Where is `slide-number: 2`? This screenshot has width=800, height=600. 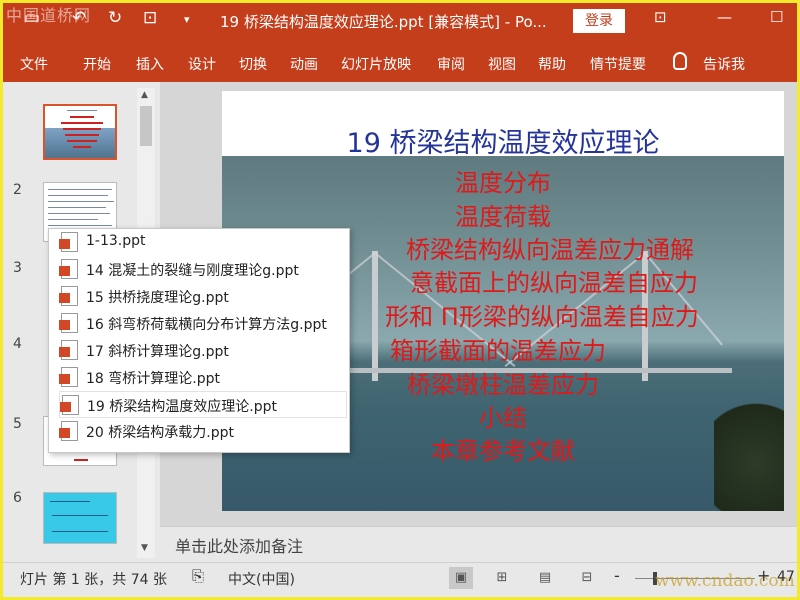 slide-number: 2 is located at coordinates (17, 190).